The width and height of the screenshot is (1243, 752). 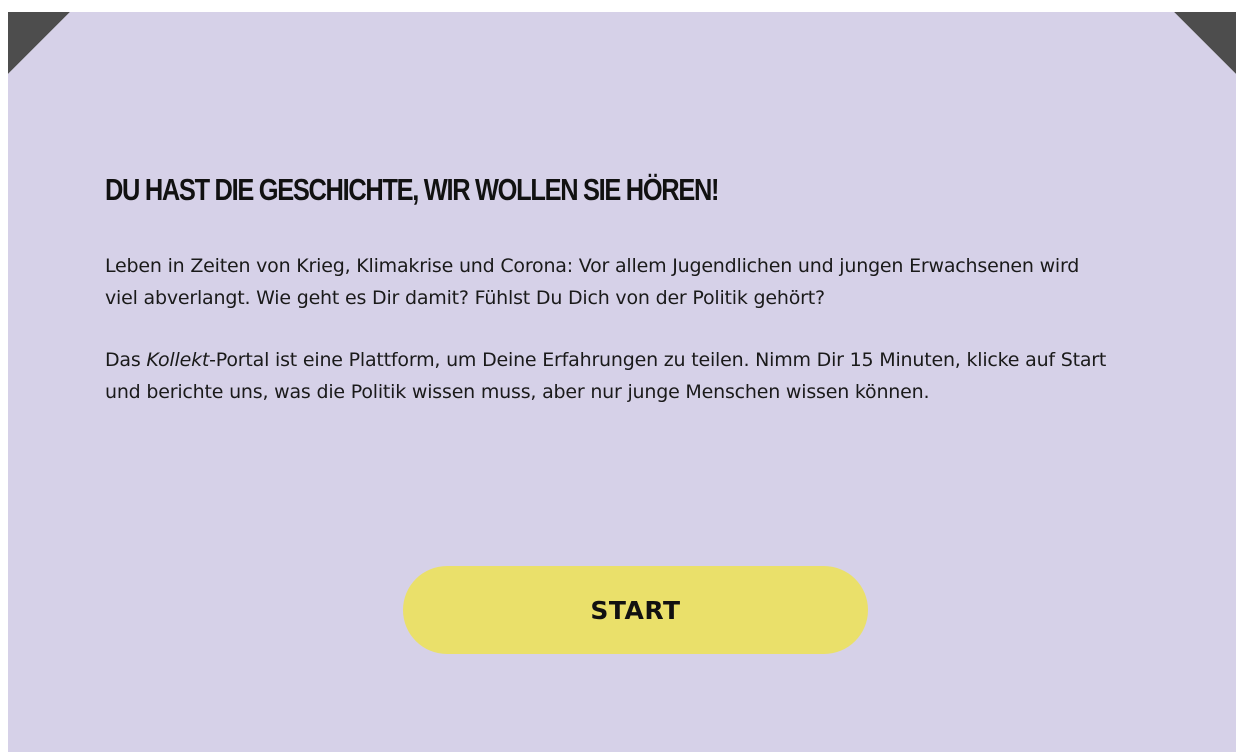 What do you see at coordinates (635, 610) in the screenshot?
I see `start-button: START` at bounding box center [635, 610].